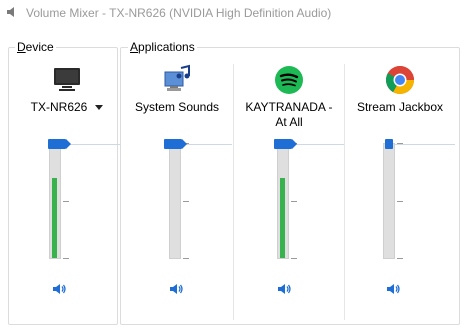 The height and width of the screenshot is (334, 466). What do you see at coordinates (99, 108) in the screenshot?
I see `chevron-down-icon` at bounding box center [99, 108].